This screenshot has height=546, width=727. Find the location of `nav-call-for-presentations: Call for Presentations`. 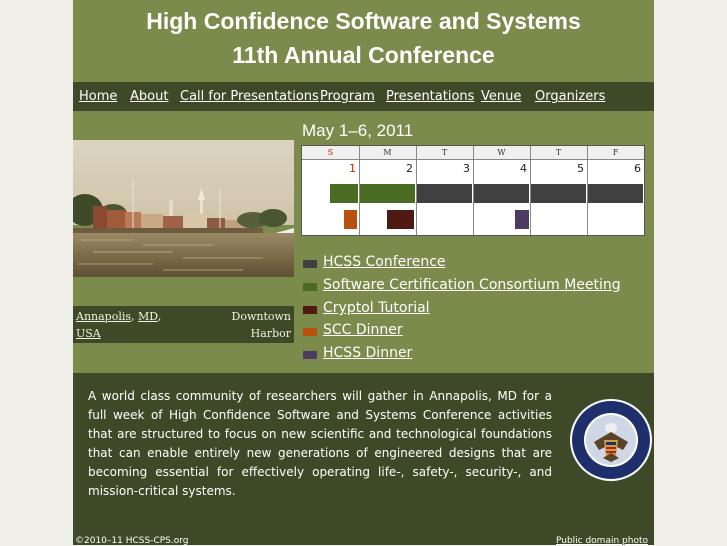

nav-call-for-presentations: Call for Presentations is located at coordinates (249, 96).